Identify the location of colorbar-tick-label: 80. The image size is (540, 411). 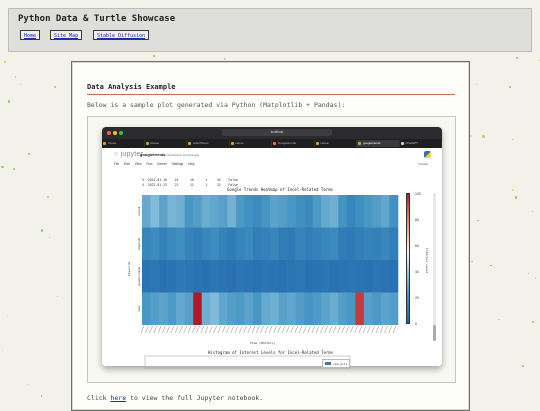
(417, 220).